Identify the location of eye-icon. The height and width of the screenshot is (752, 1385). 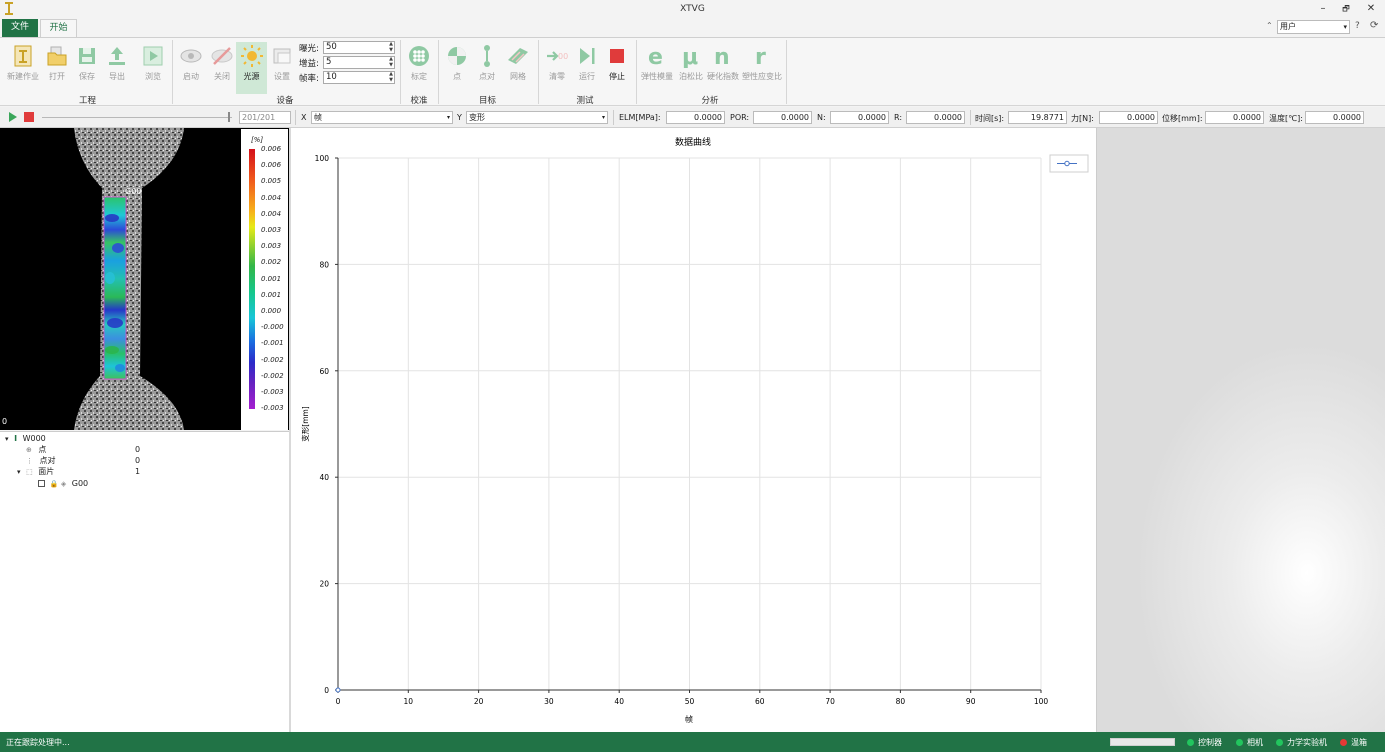
(191, 56).